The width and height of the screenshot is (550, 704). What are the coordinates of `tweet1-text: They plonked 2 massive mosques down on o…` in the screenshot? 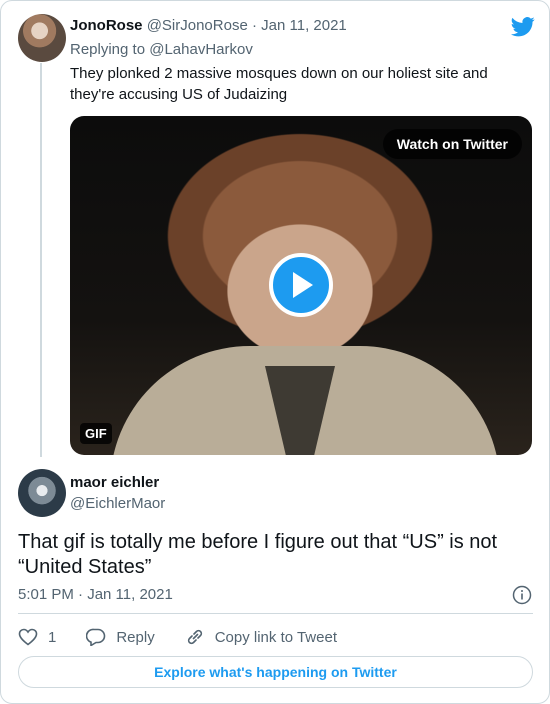 It's located at (279, 84).